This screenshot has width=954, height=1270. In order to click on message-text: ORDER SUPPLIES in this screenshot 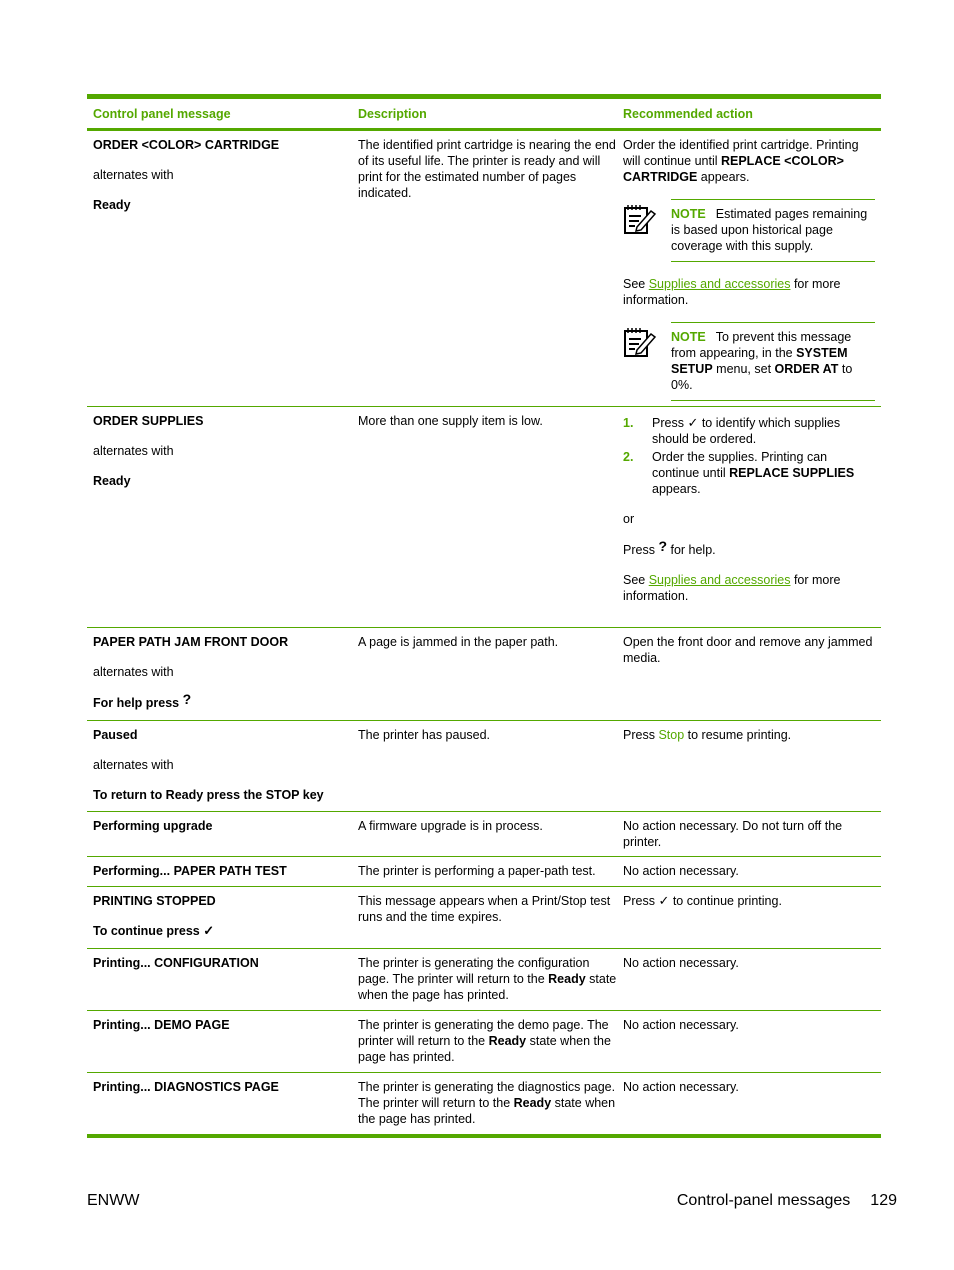, I will do `click(148, 421)`.